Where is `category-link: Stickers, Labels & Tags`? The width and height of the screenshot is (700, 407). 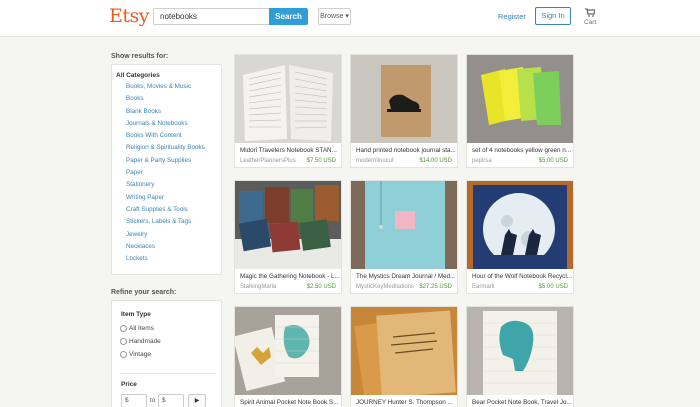
category-link: Stickers, Labels & Tags is located at coordinates (165, 222).